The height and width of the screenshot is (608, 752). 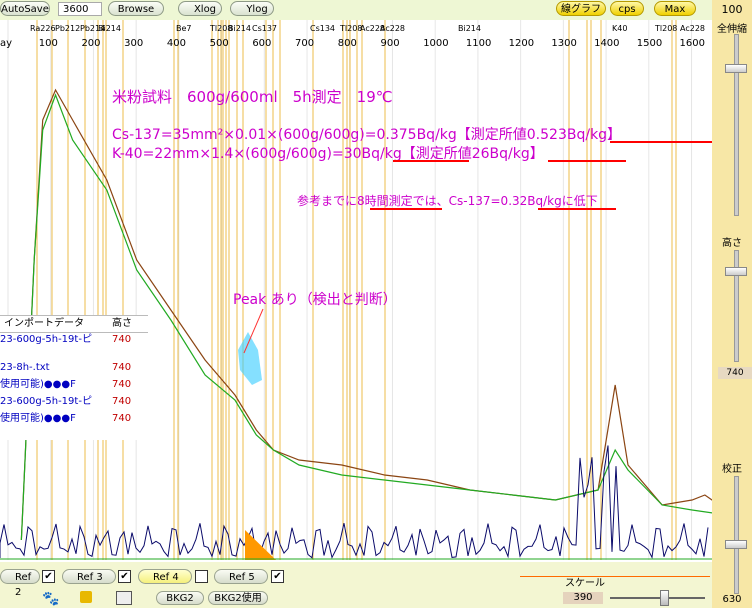 What do you see at coordinates (581, 8) in the screenshot?
I see `line-graph-button: 線グラフ` at bounding box center [581, 8].